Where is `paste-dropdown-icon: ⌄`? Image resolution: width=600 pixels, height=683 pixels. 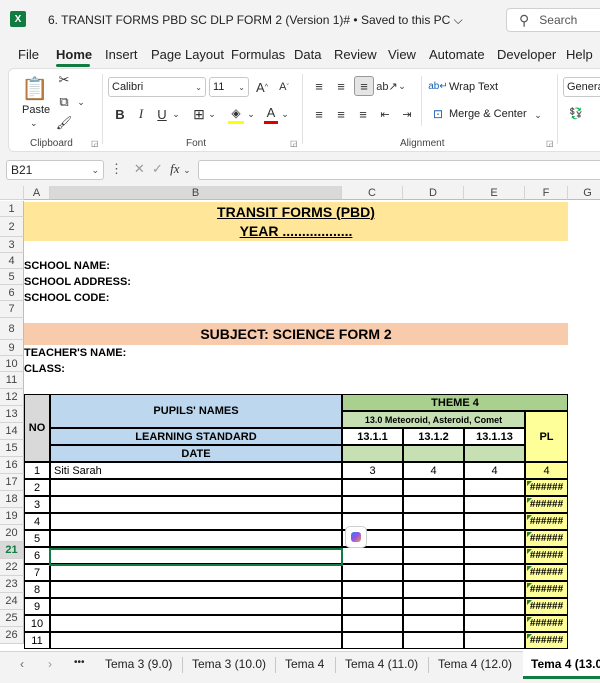 paste-dropdown-icon: ⌄ is located at coordinates (34, 123).